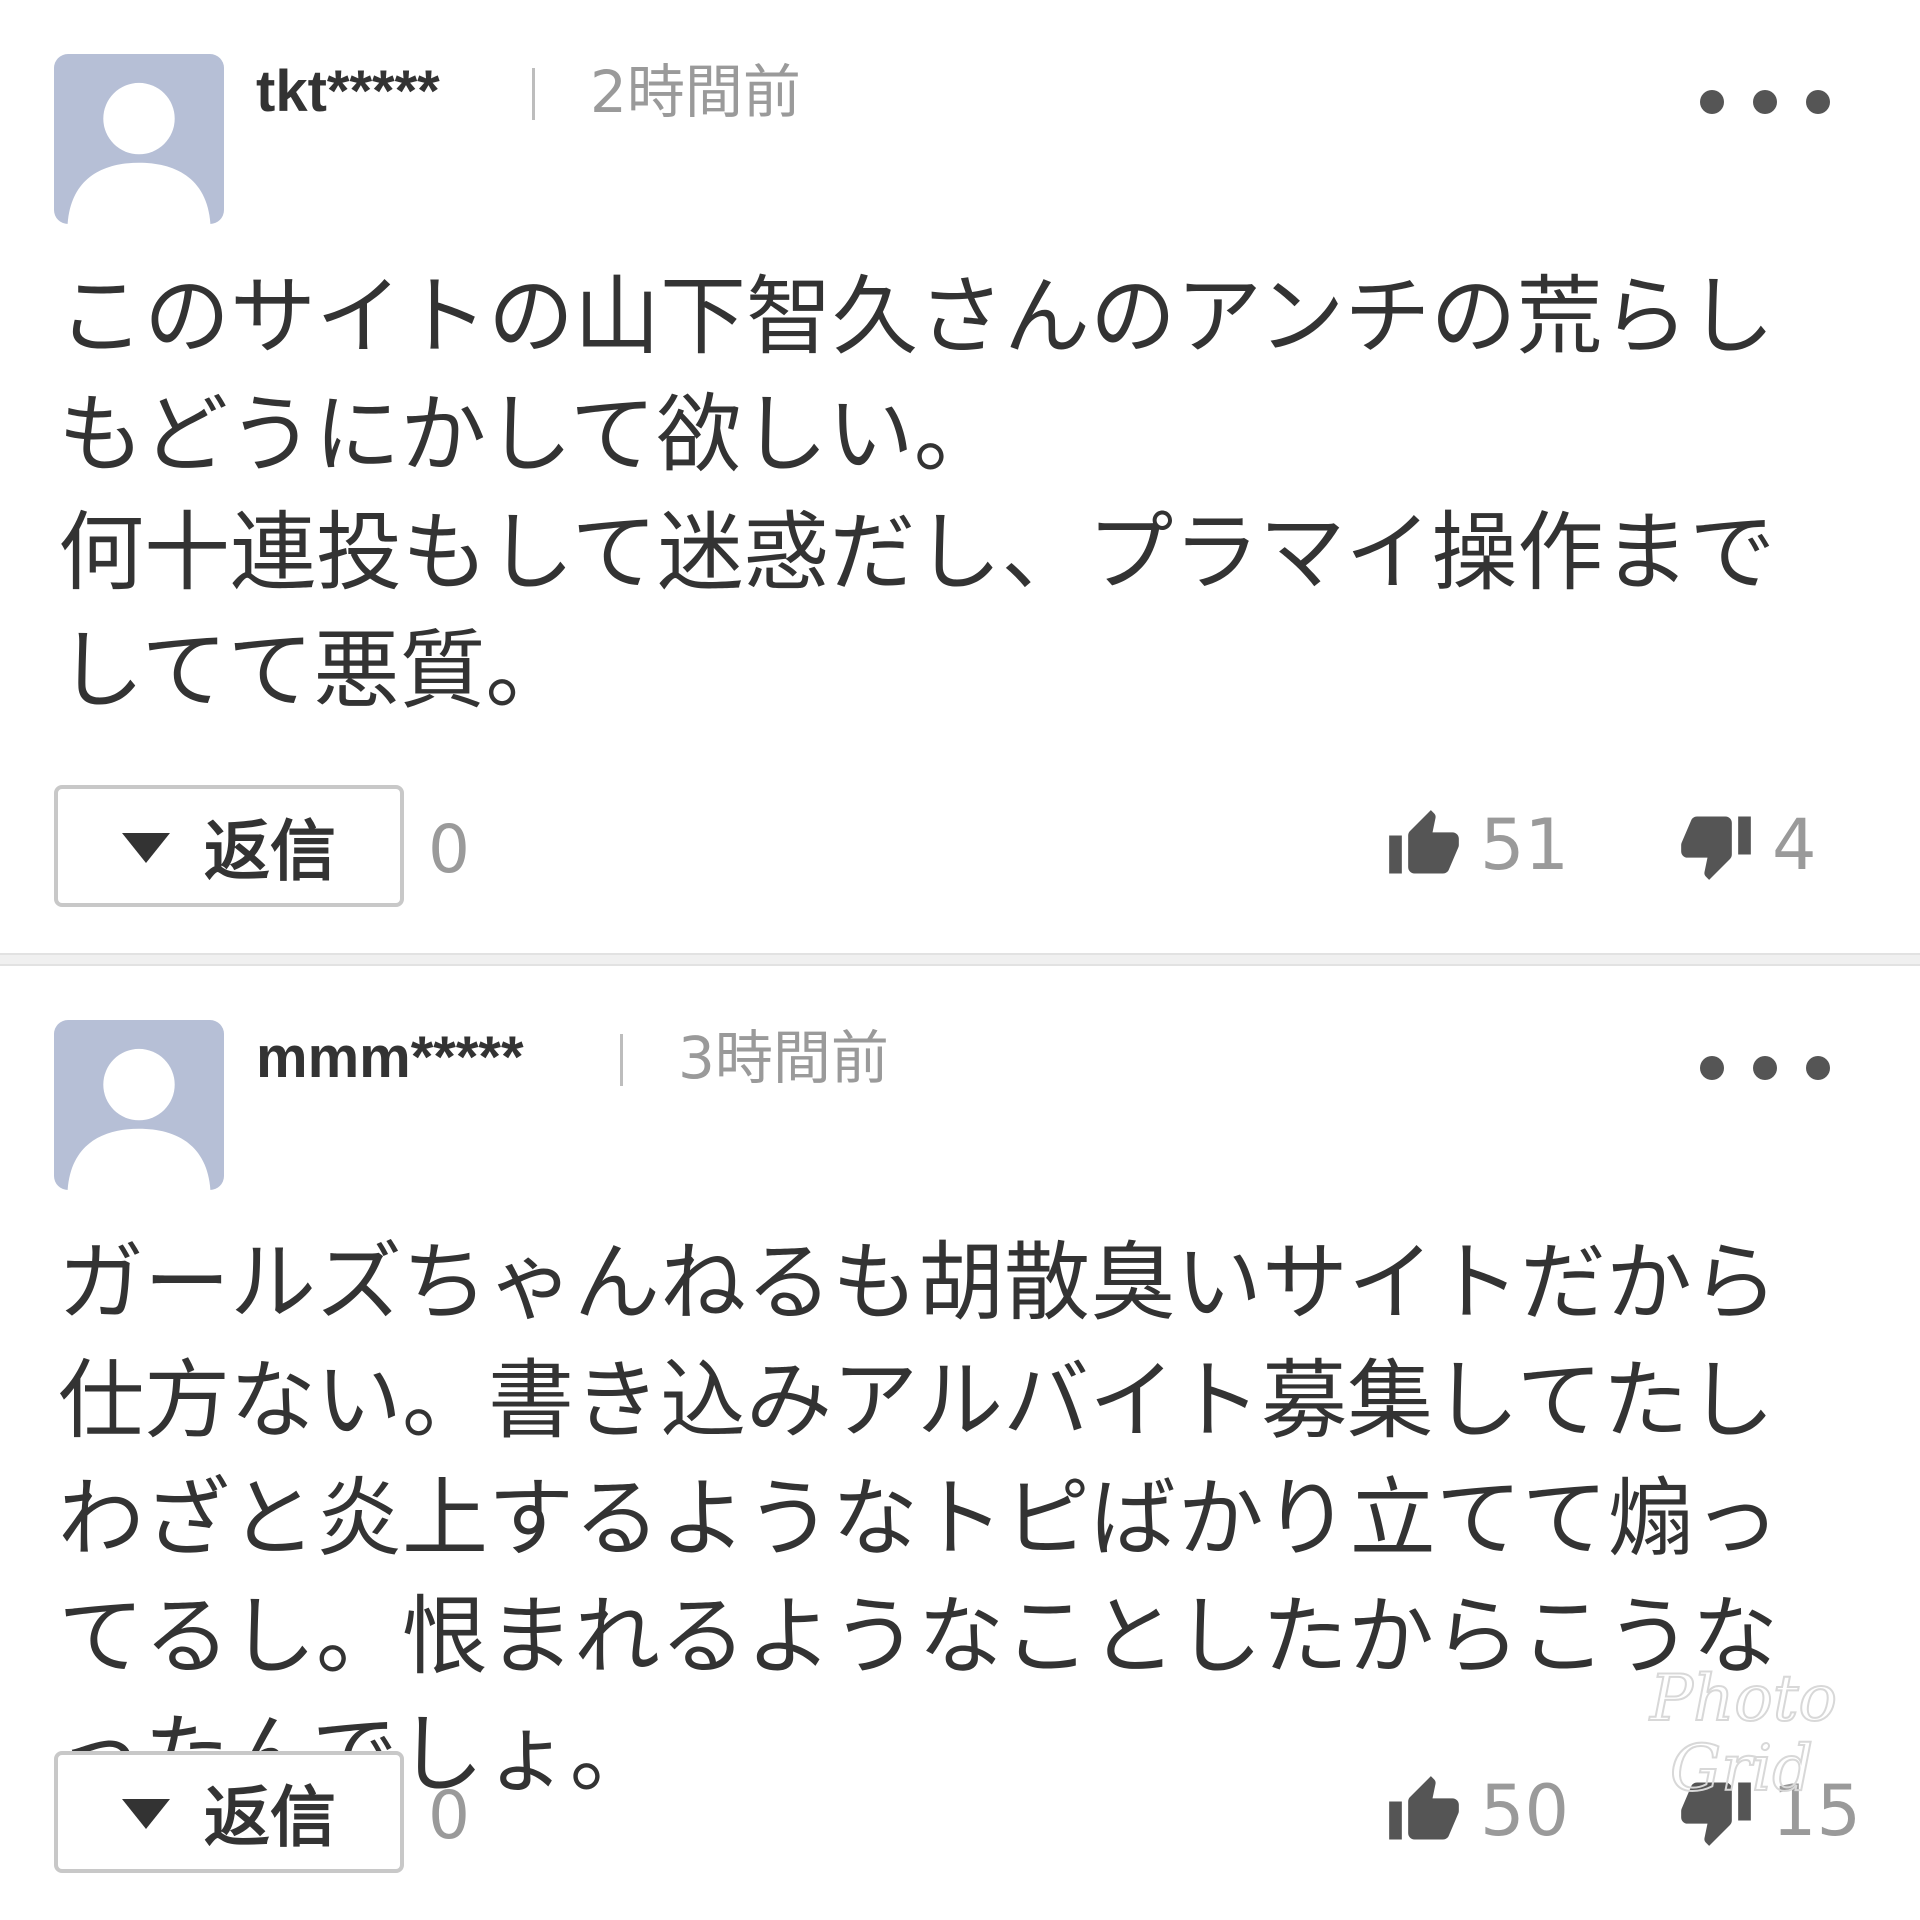 This screenshot has height=1920, width=1920. Describe the element at coordinates (348, 92) in the screenshot. I see `username: tkt*****` at that location.